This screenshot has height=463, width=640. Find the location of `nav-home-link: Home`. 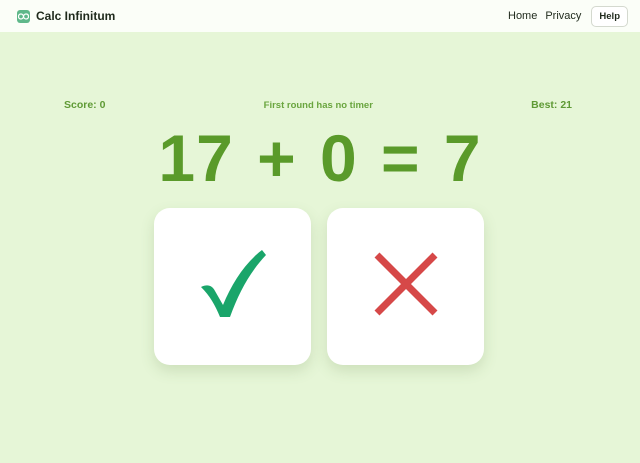

nav-home-link: Home is located at coordinates (522, 16).